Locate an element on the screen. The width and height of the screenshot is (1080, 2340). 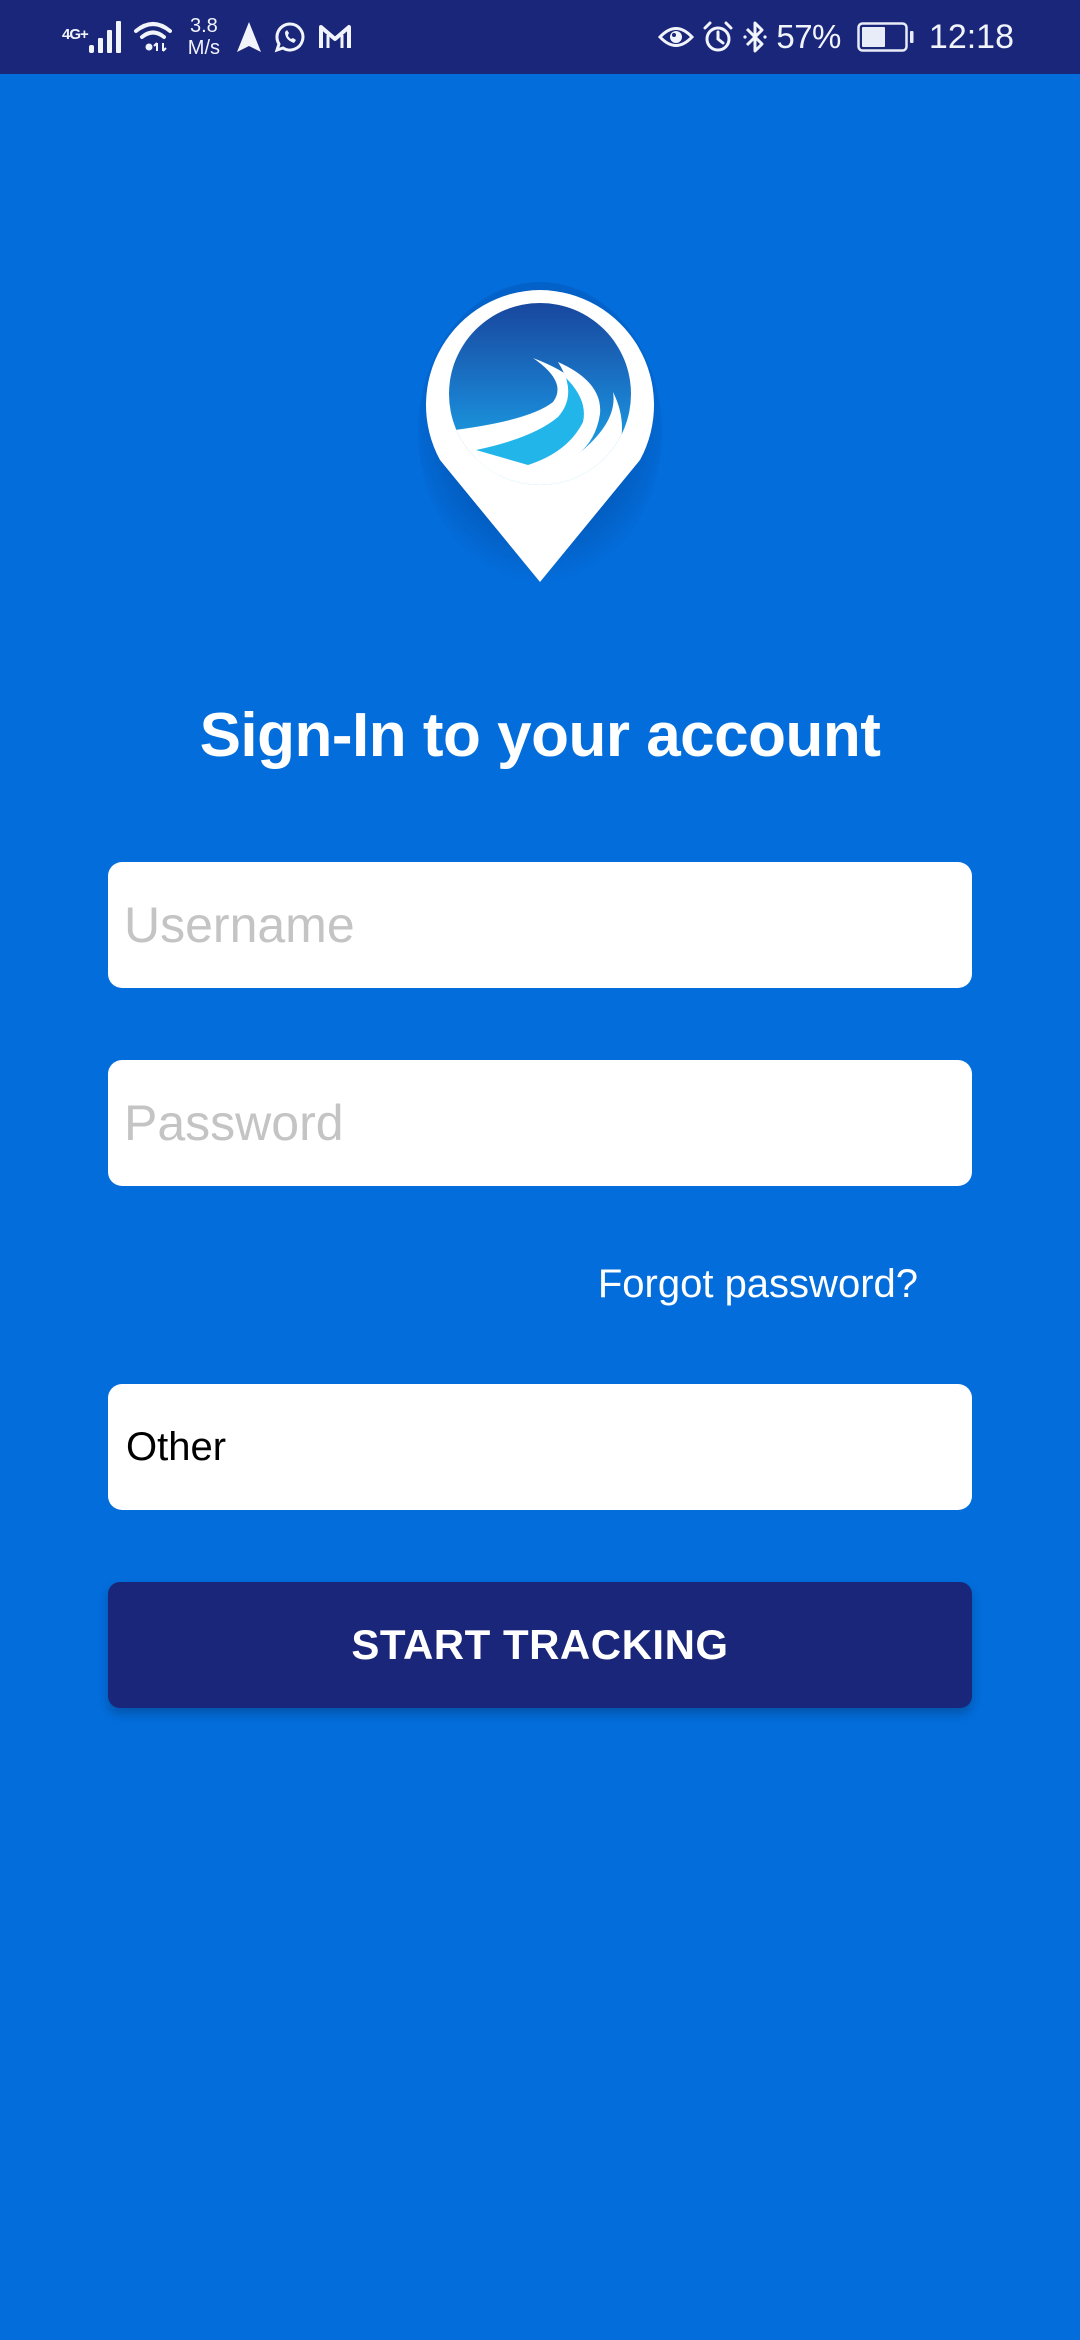
status-bar-left: 4G+ 3.8 M/s is located at coordinates (207, 37).